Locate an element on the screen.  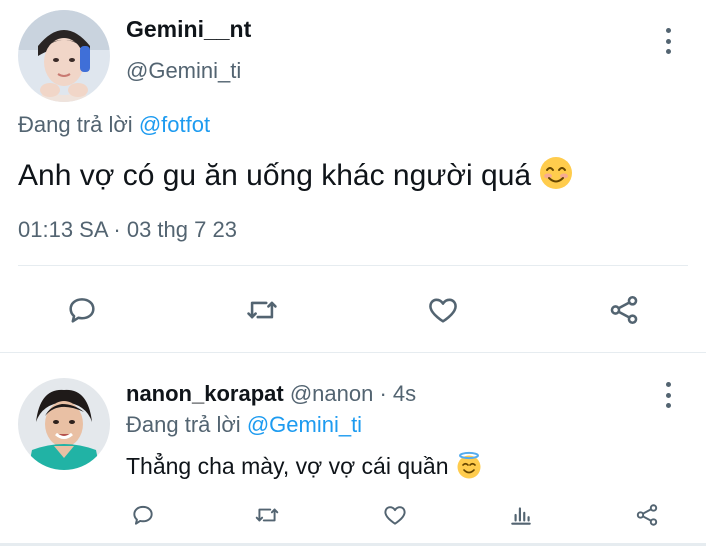
tweet-timestamp: 01:13 SA · 03 thg 7 23 is located at coordinates (127, 230).